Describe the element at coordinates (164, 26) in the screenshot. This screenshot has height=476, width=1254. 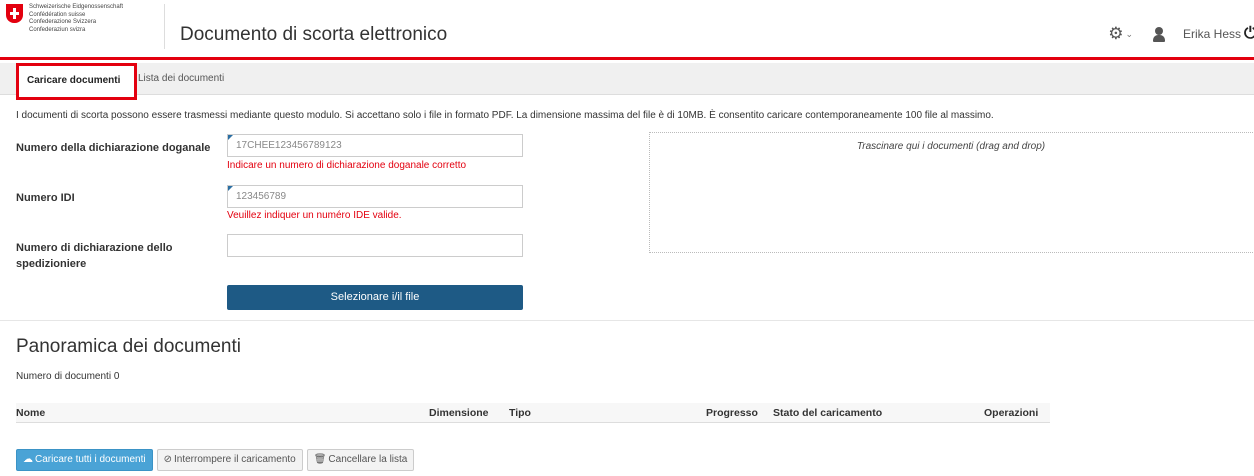
I see `header-divider` at that location.